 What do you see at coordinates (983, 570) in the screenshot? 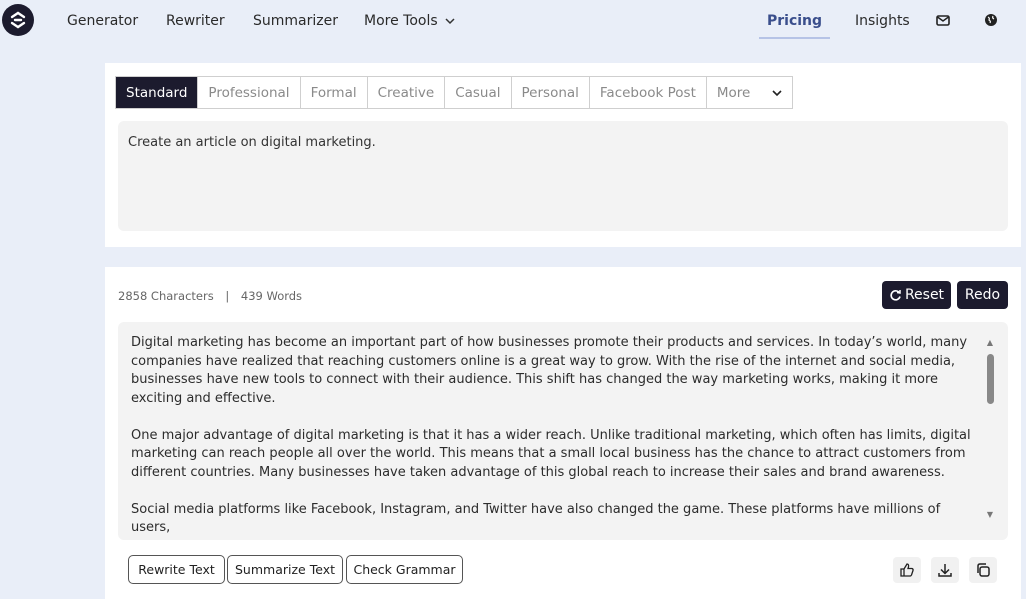
I see `copy-icon` at bounding box center [983, 570].